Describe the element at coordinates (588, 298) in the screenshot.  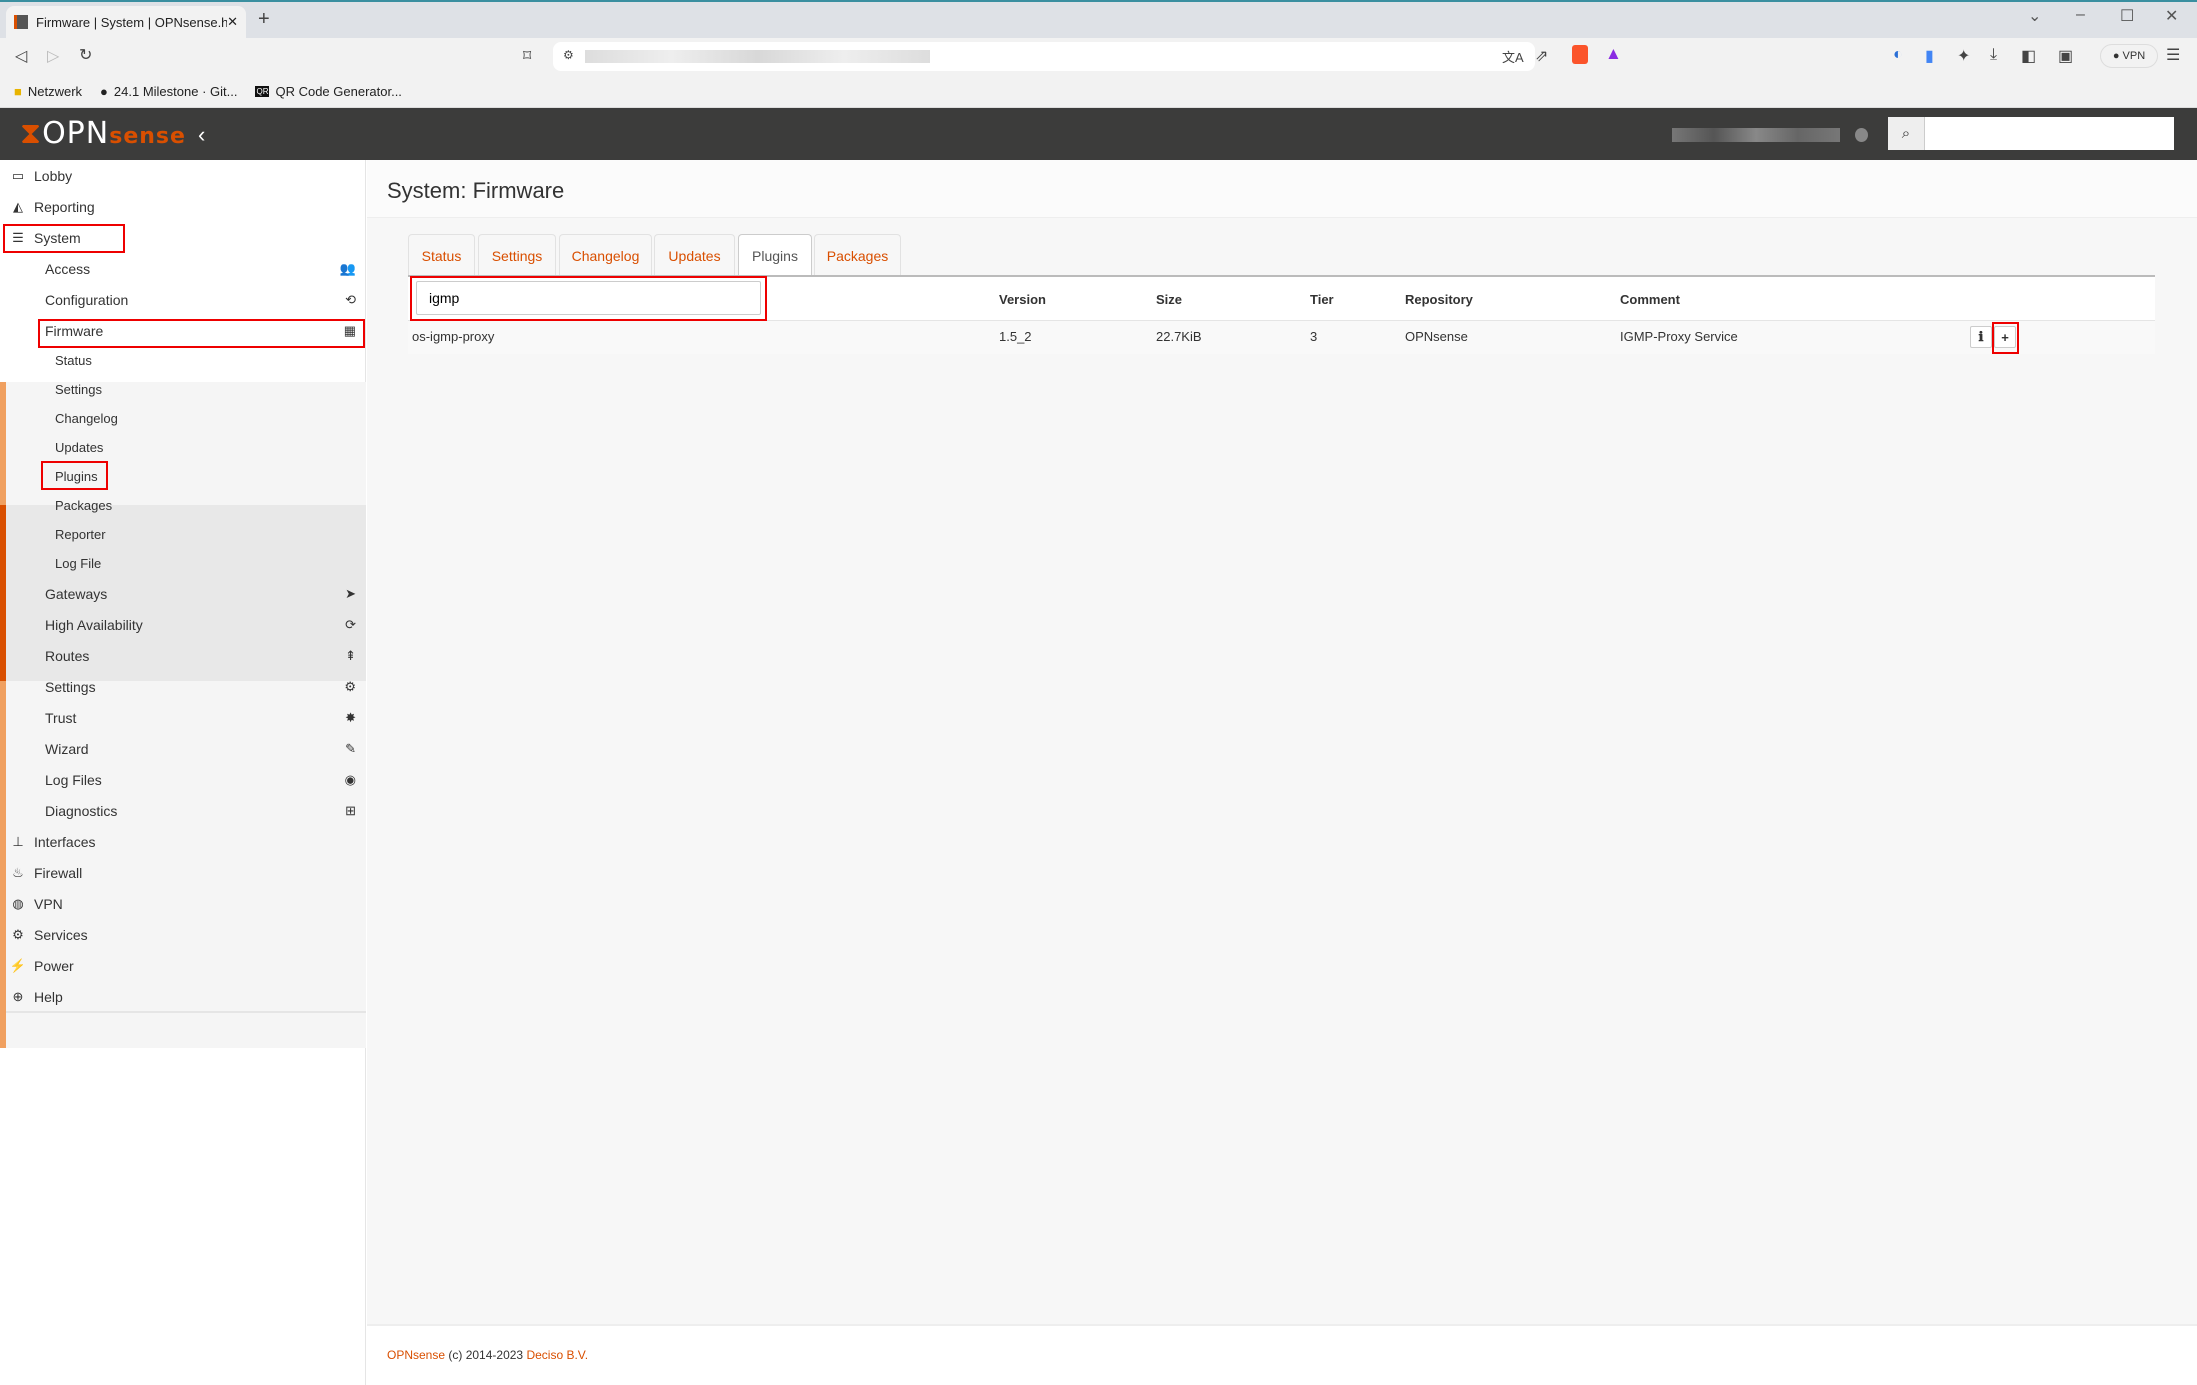
I see `plugin-search-input` at that location.